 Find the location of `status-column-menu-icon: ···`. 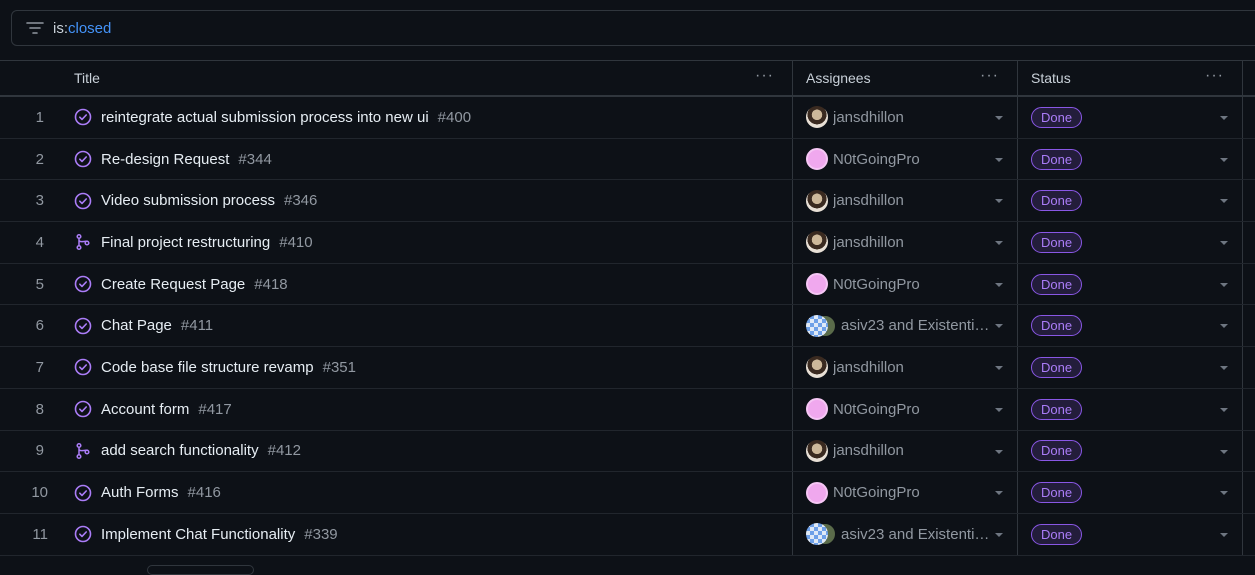

status-column-menu-icon: ··· is located at coordinates (1214, 76).